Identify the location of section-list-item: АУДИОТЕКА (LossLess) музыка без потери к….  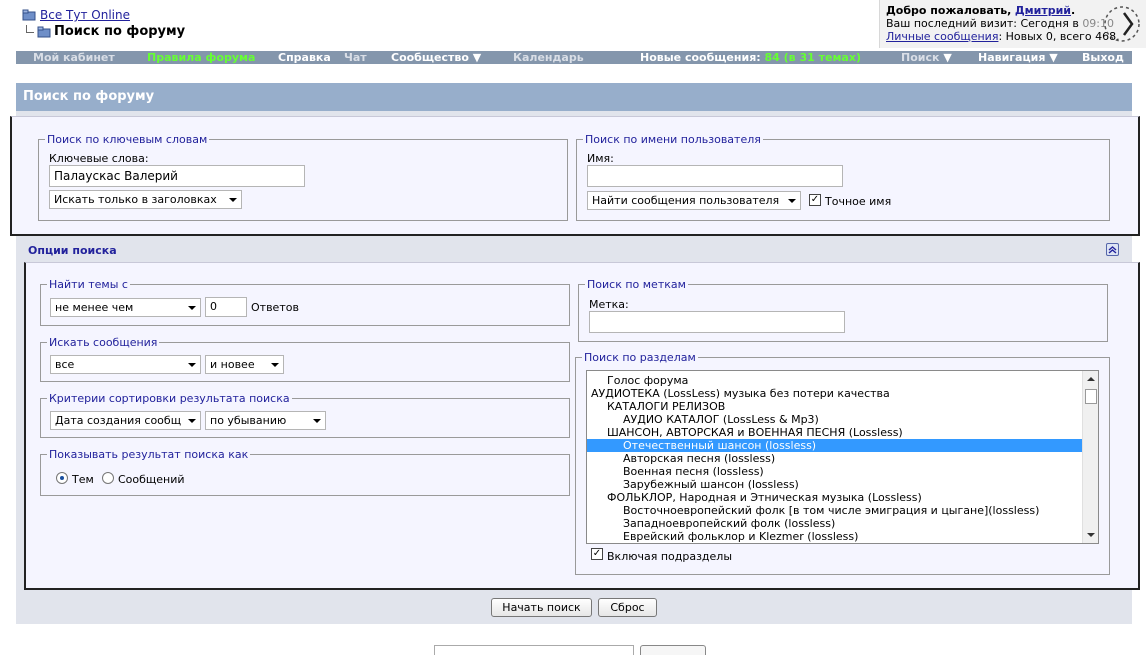
(834, 393).